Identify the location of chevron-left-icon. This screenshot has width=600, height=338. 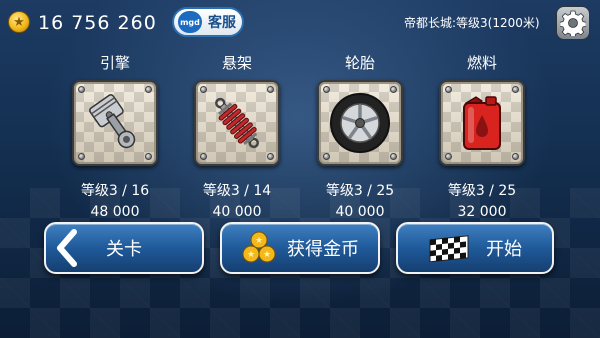
(67, 248).